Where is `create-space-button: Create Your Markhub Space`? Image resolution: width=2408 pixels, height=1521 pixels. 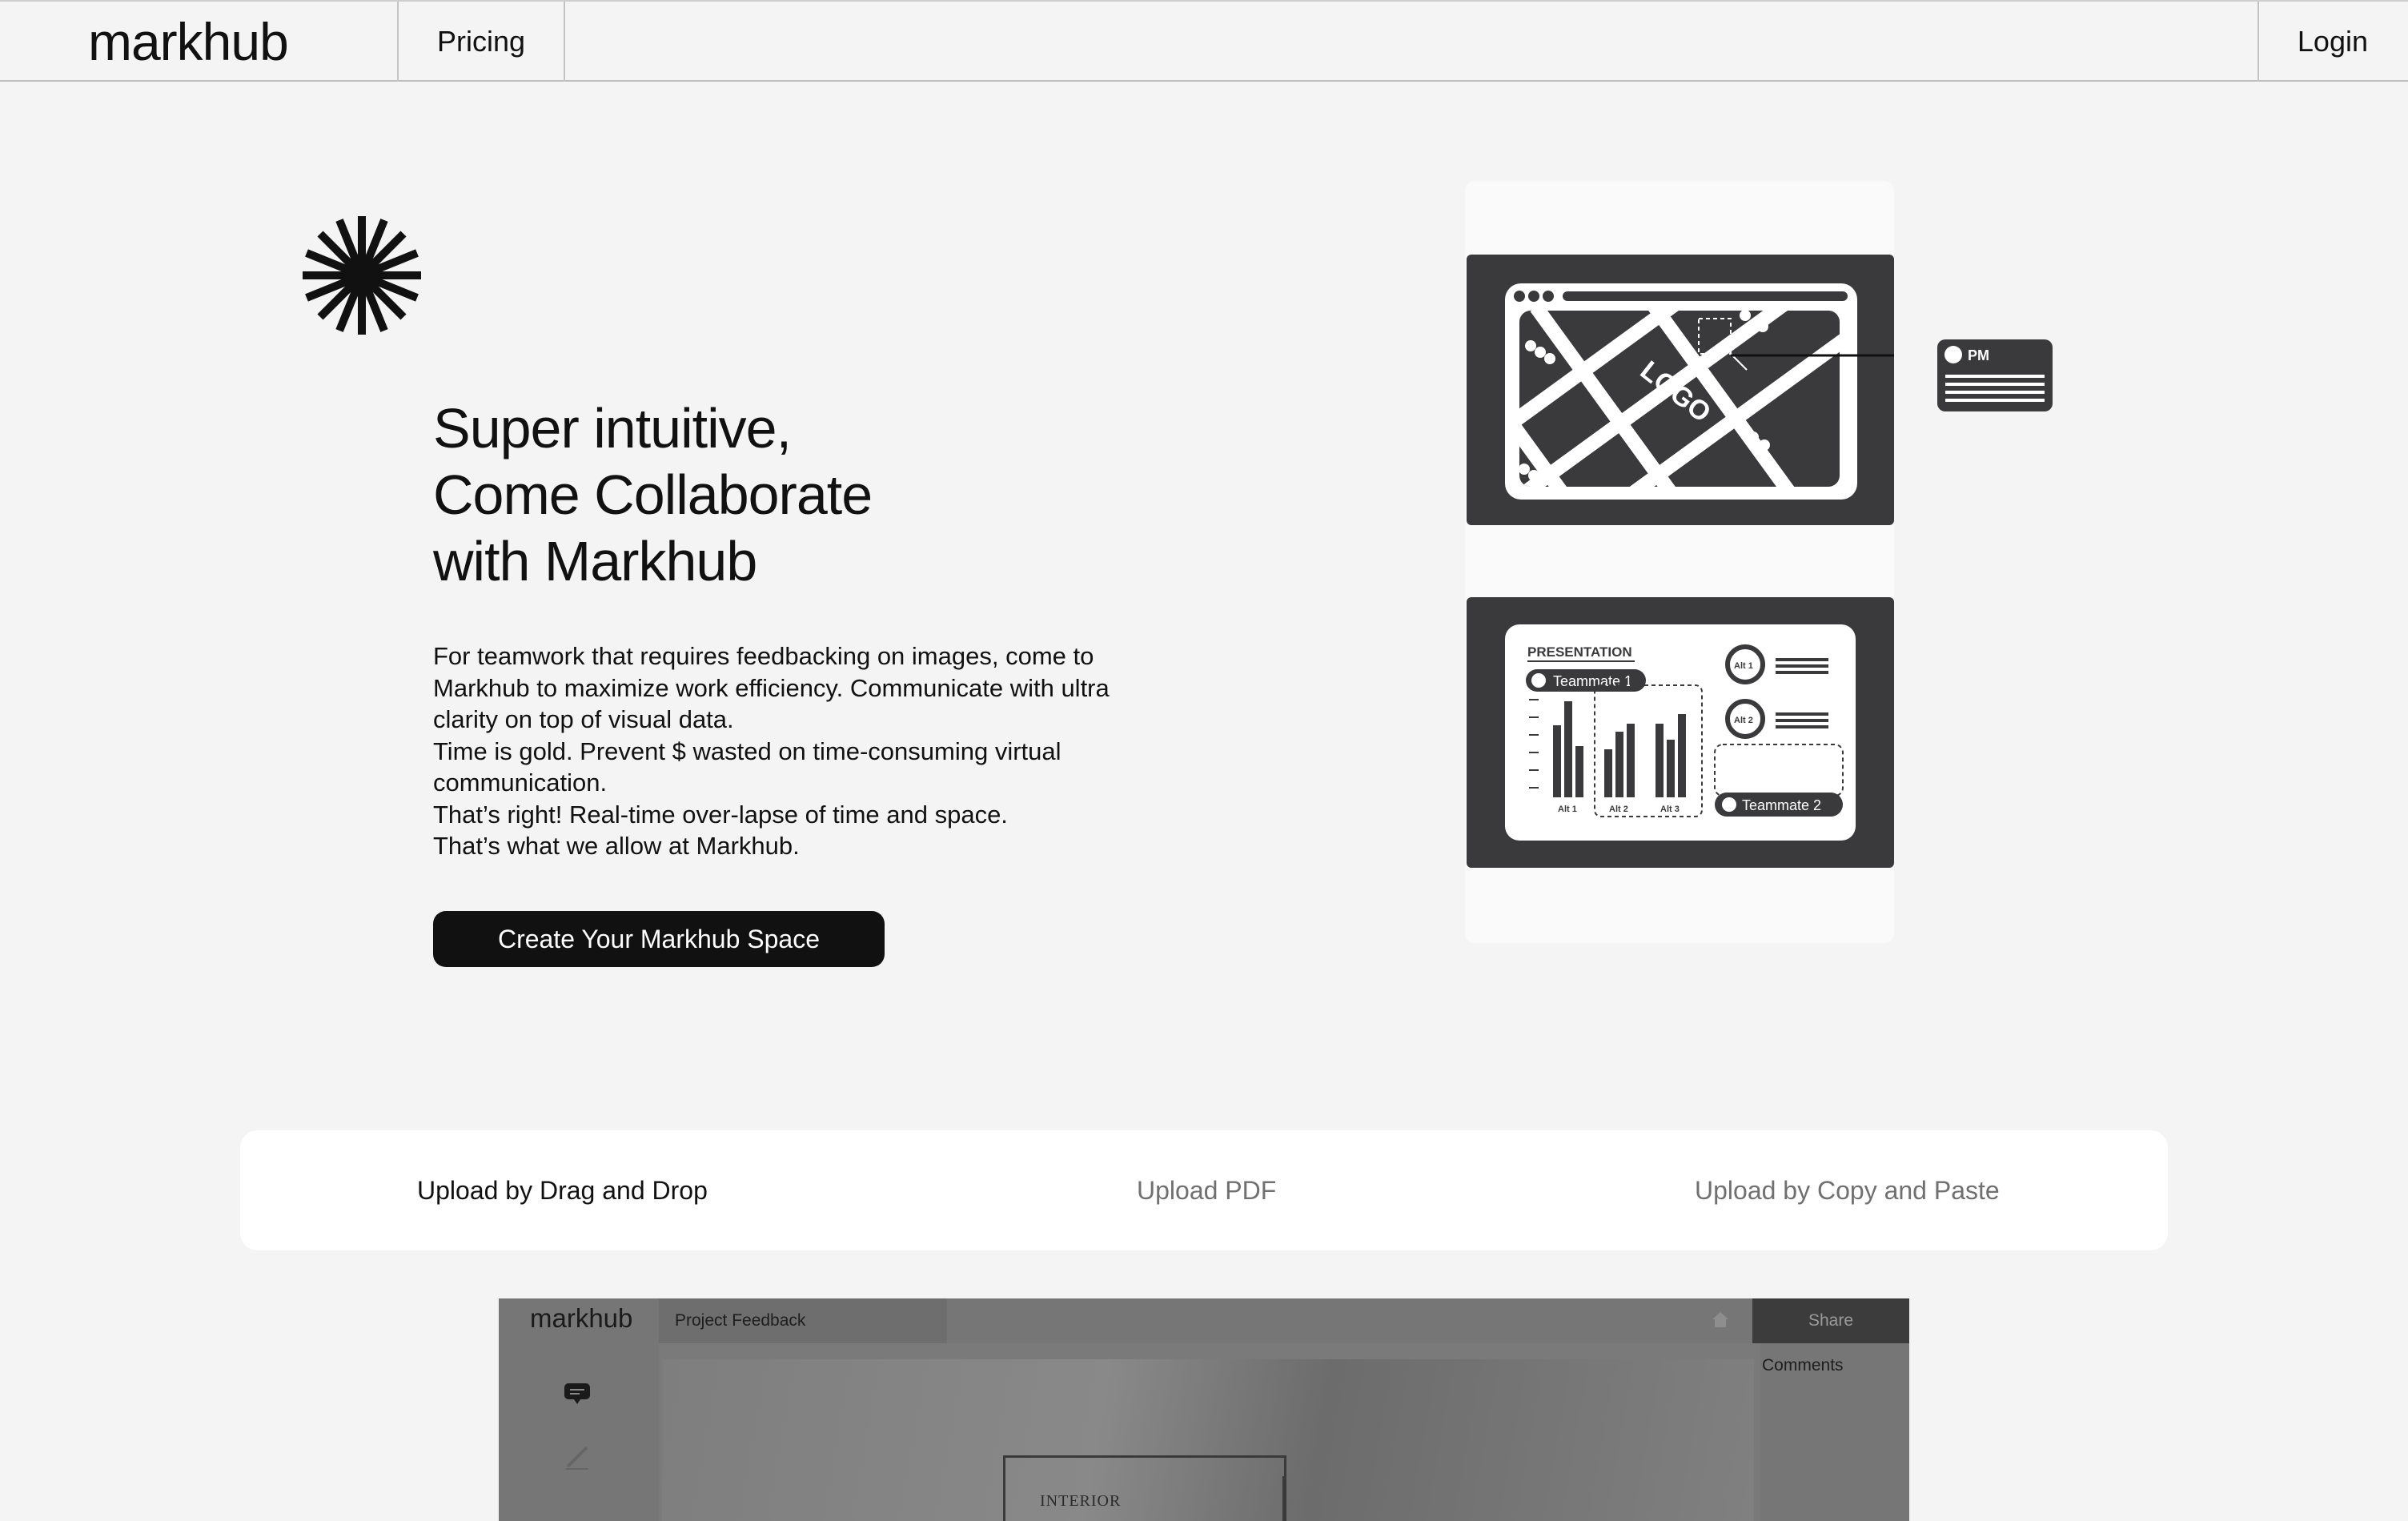 create-space-button: Create Your Markhub Space is located at coordinates (659, 939).